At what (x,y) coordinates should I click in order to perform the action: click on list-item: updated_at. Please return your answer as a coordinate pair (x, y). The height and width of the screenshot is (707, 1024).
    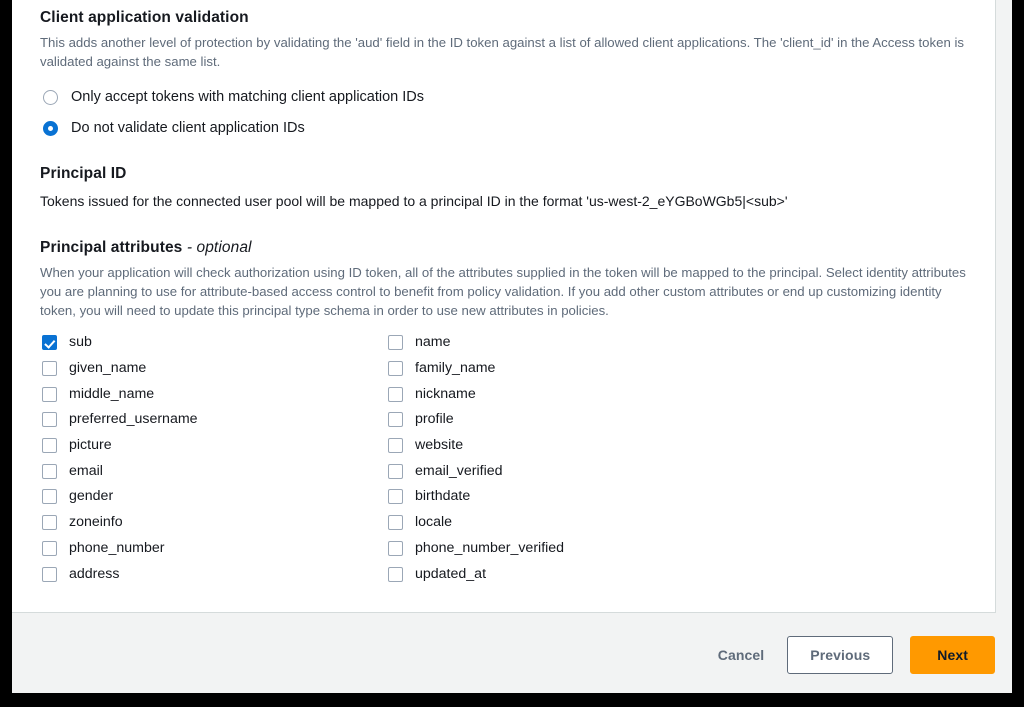
    Looking at the image, I should click on (676, 574).